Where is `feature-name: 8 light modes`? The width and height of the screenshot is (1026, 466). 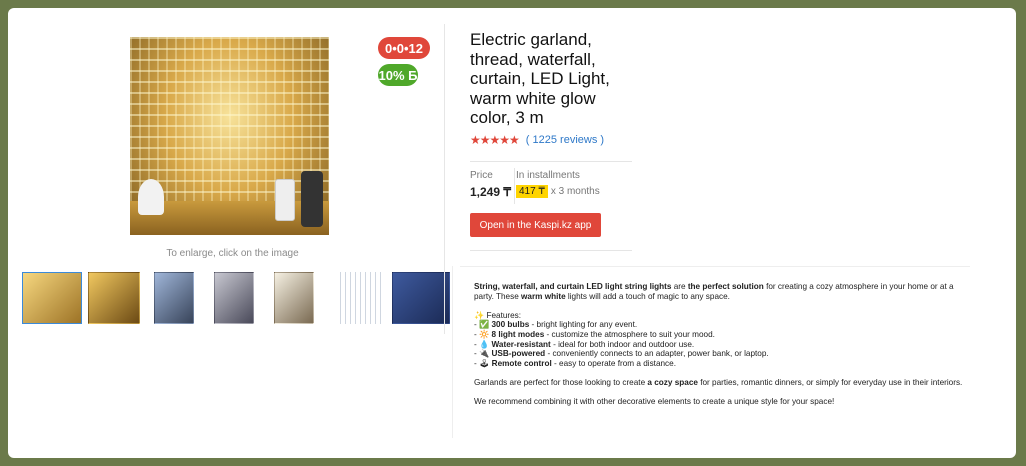
feature-name: 8 light modes is located at coordinates (518, 334).